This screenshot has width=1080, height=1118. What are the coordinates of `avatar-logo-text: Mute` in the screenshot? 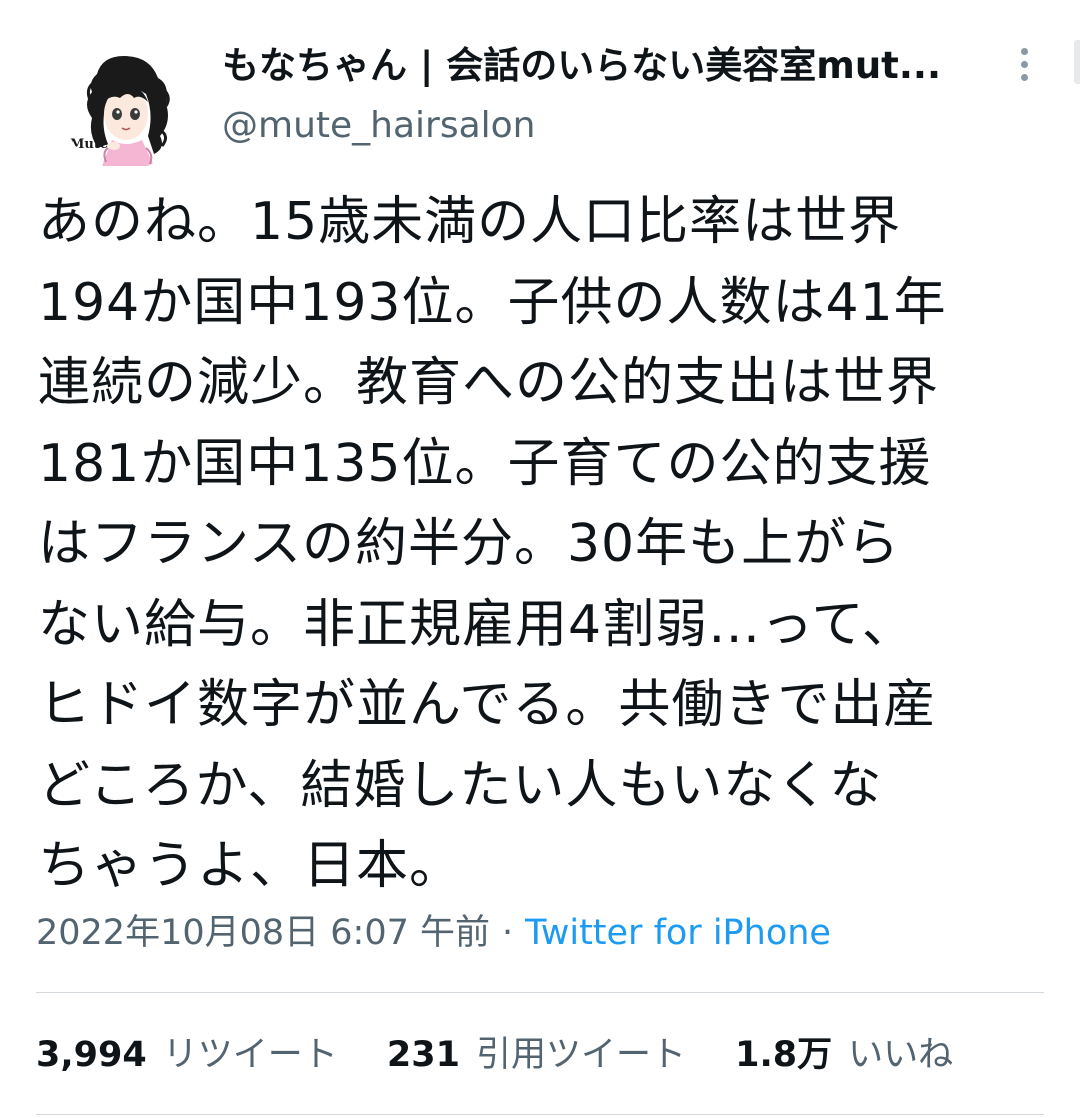 It's located at (89, 144).